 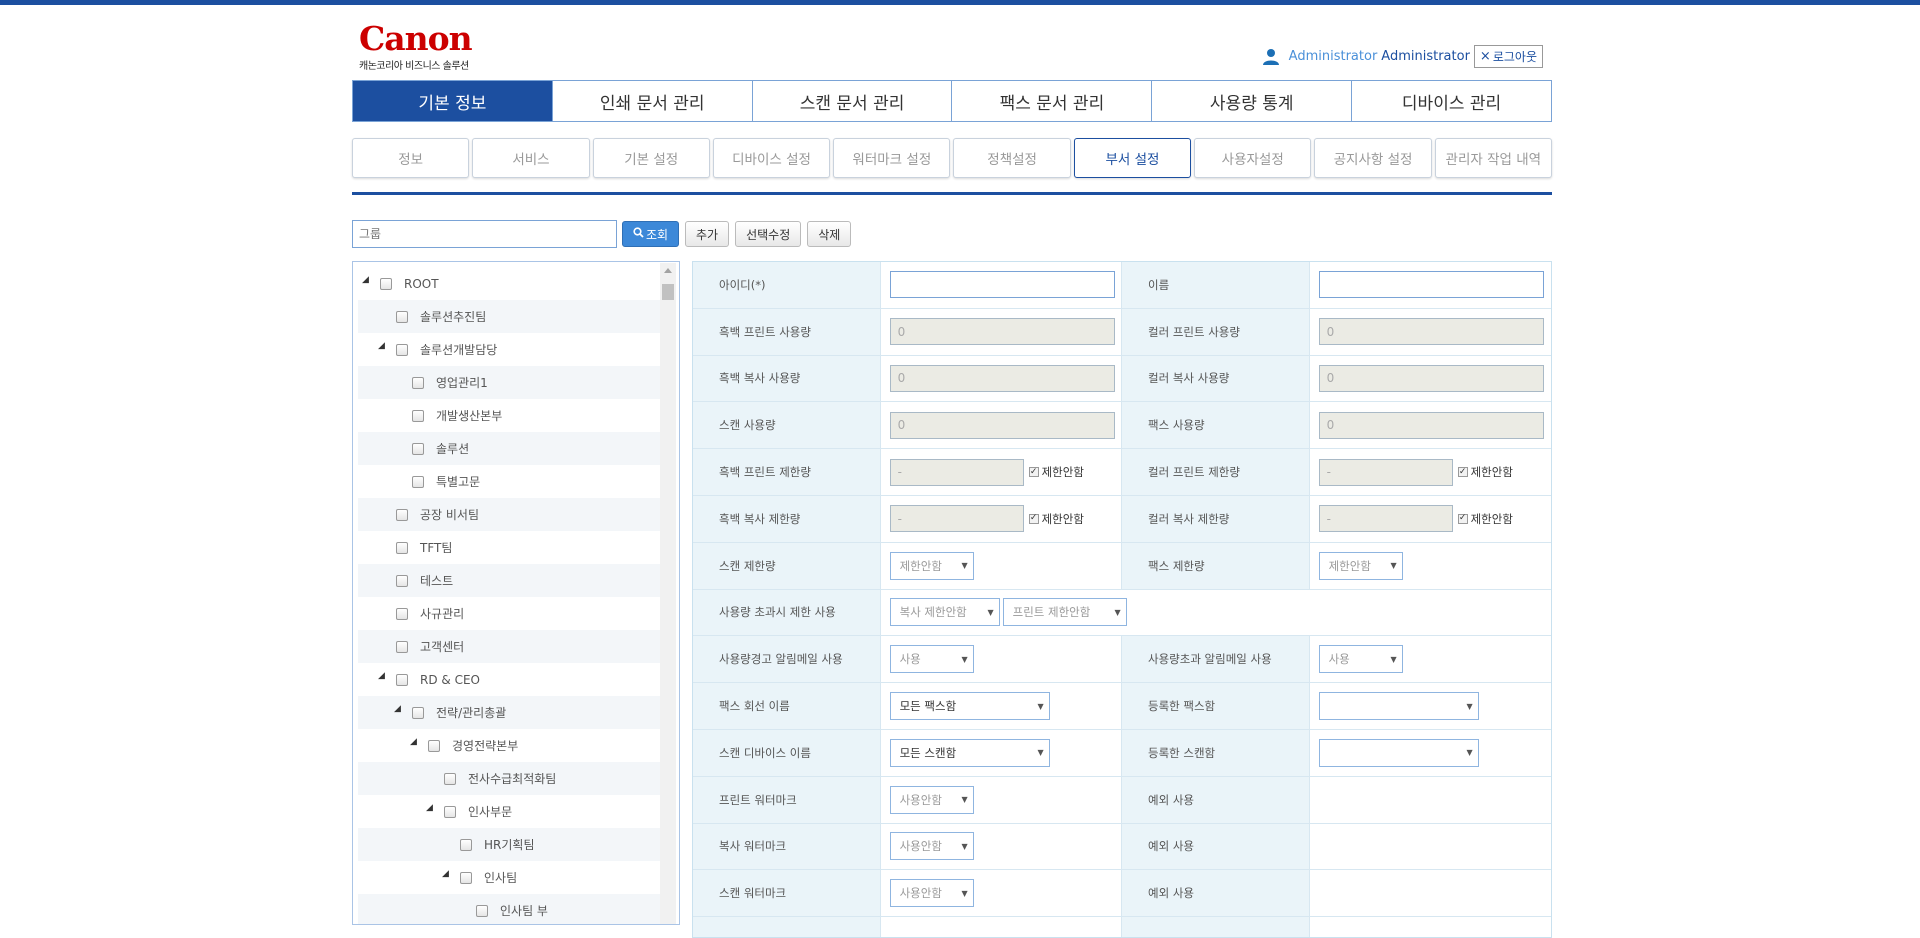 I want to click on reg-fax-select: ▼, so click(x=1398, y=706).